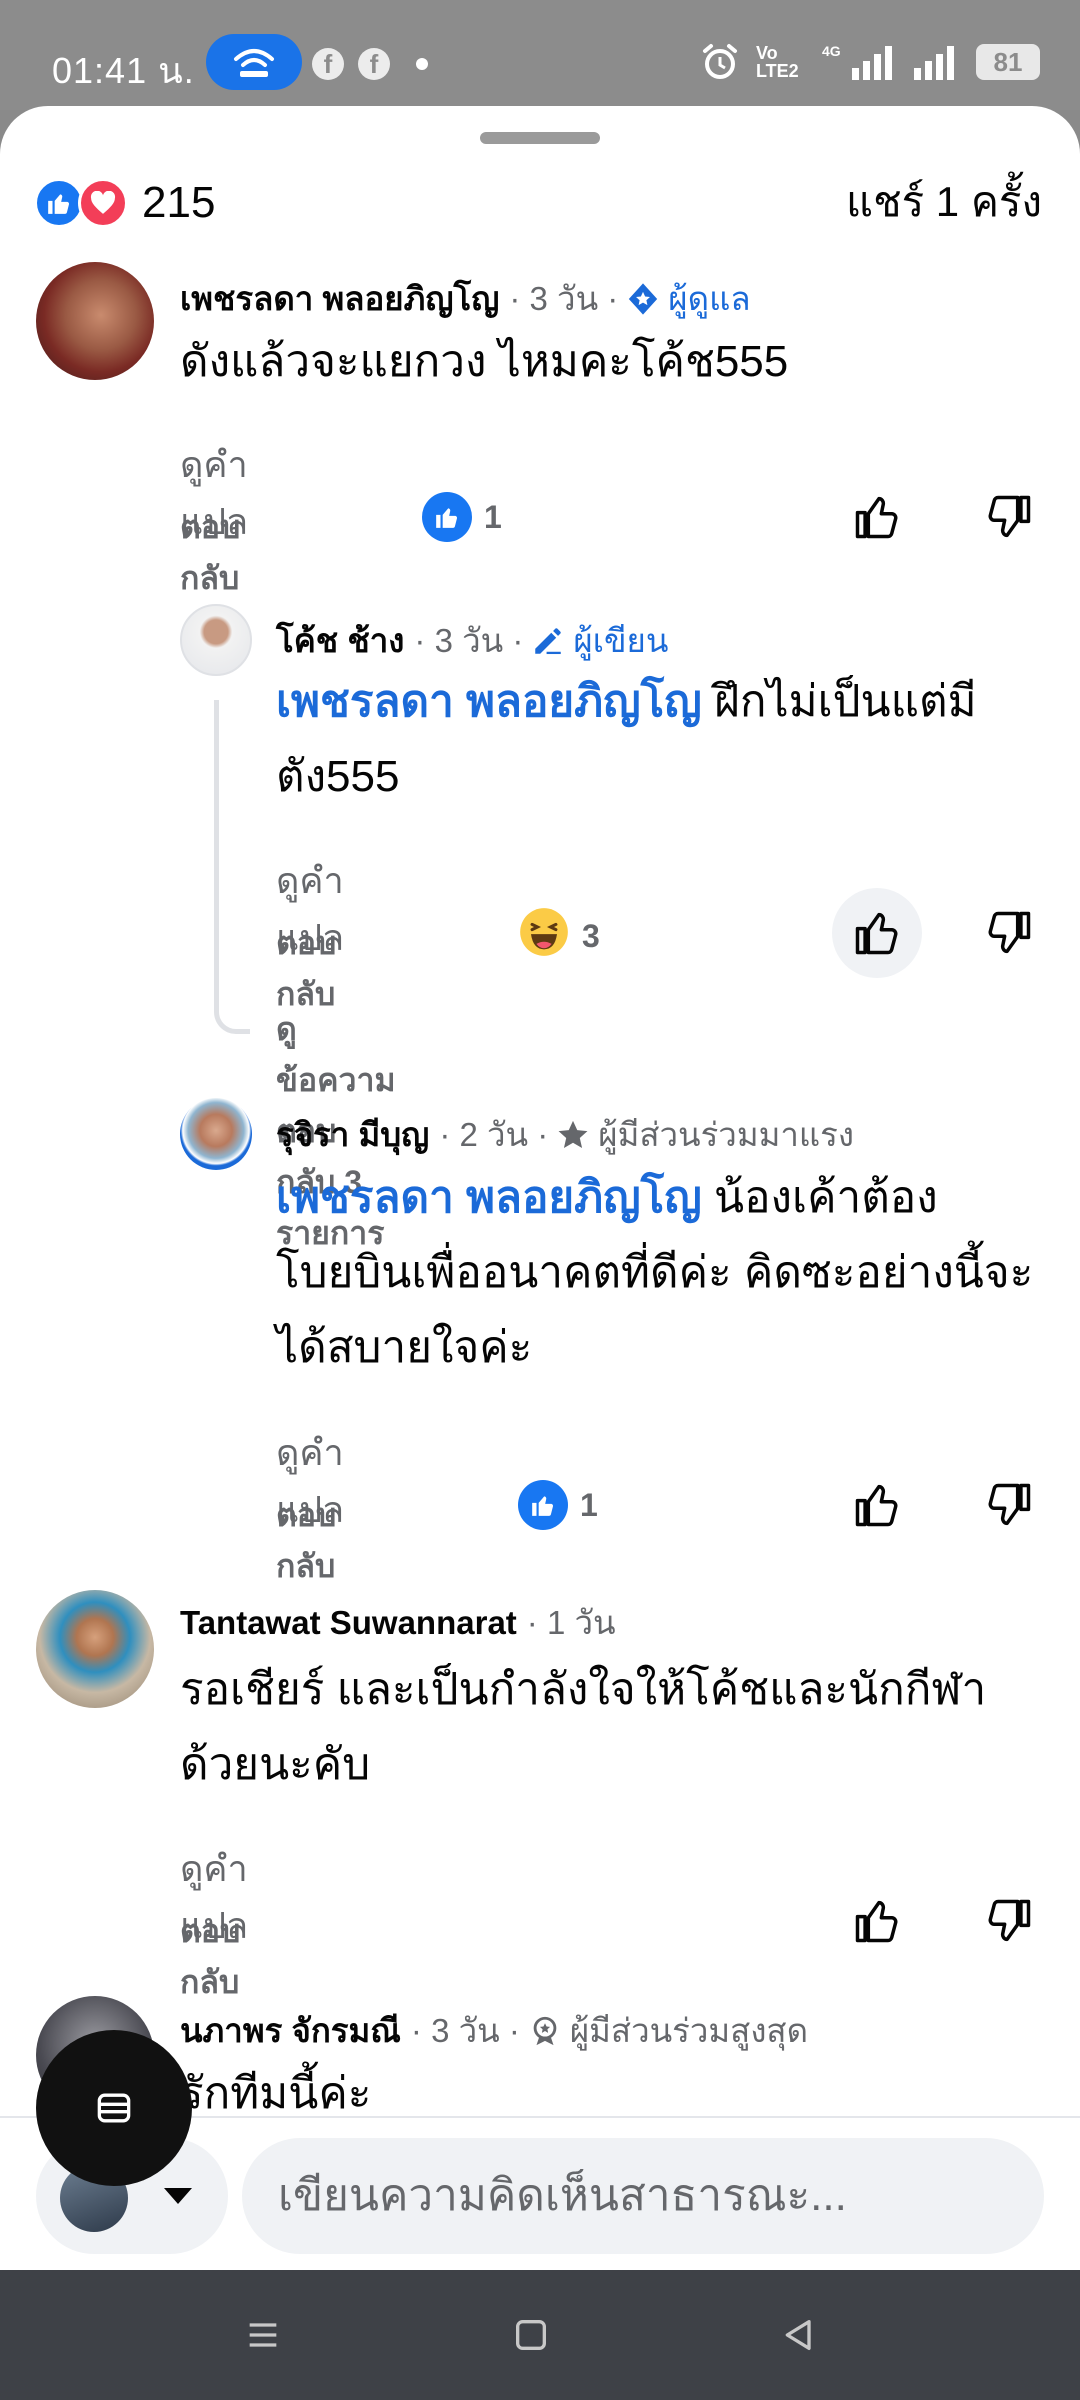 This screenshot has height=2400, width=1080. Describe the element at coordinates (709, 298) in the screenshot. I see `badge-label: ผู้ดูแล` at that location.